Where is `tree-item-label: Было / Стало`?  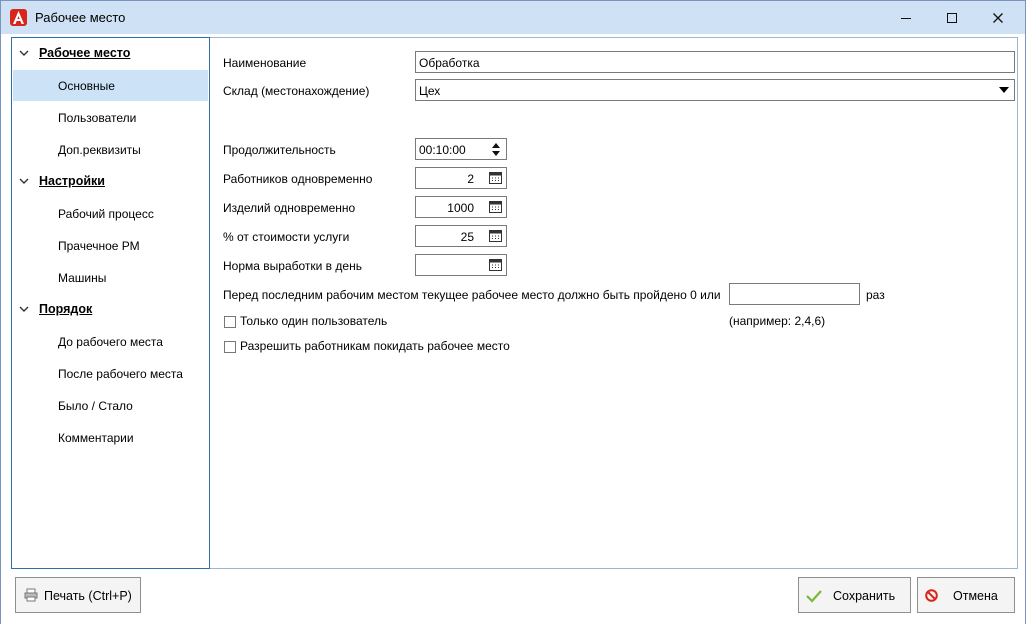 tree-item-label: Было / Стало is located at coordinates (95, 406).